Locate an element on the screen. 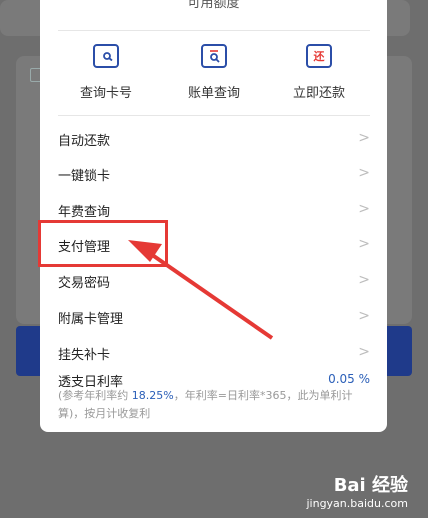 The image size is (428, 518). bill-search-icon is located at coordinates (214, 56).